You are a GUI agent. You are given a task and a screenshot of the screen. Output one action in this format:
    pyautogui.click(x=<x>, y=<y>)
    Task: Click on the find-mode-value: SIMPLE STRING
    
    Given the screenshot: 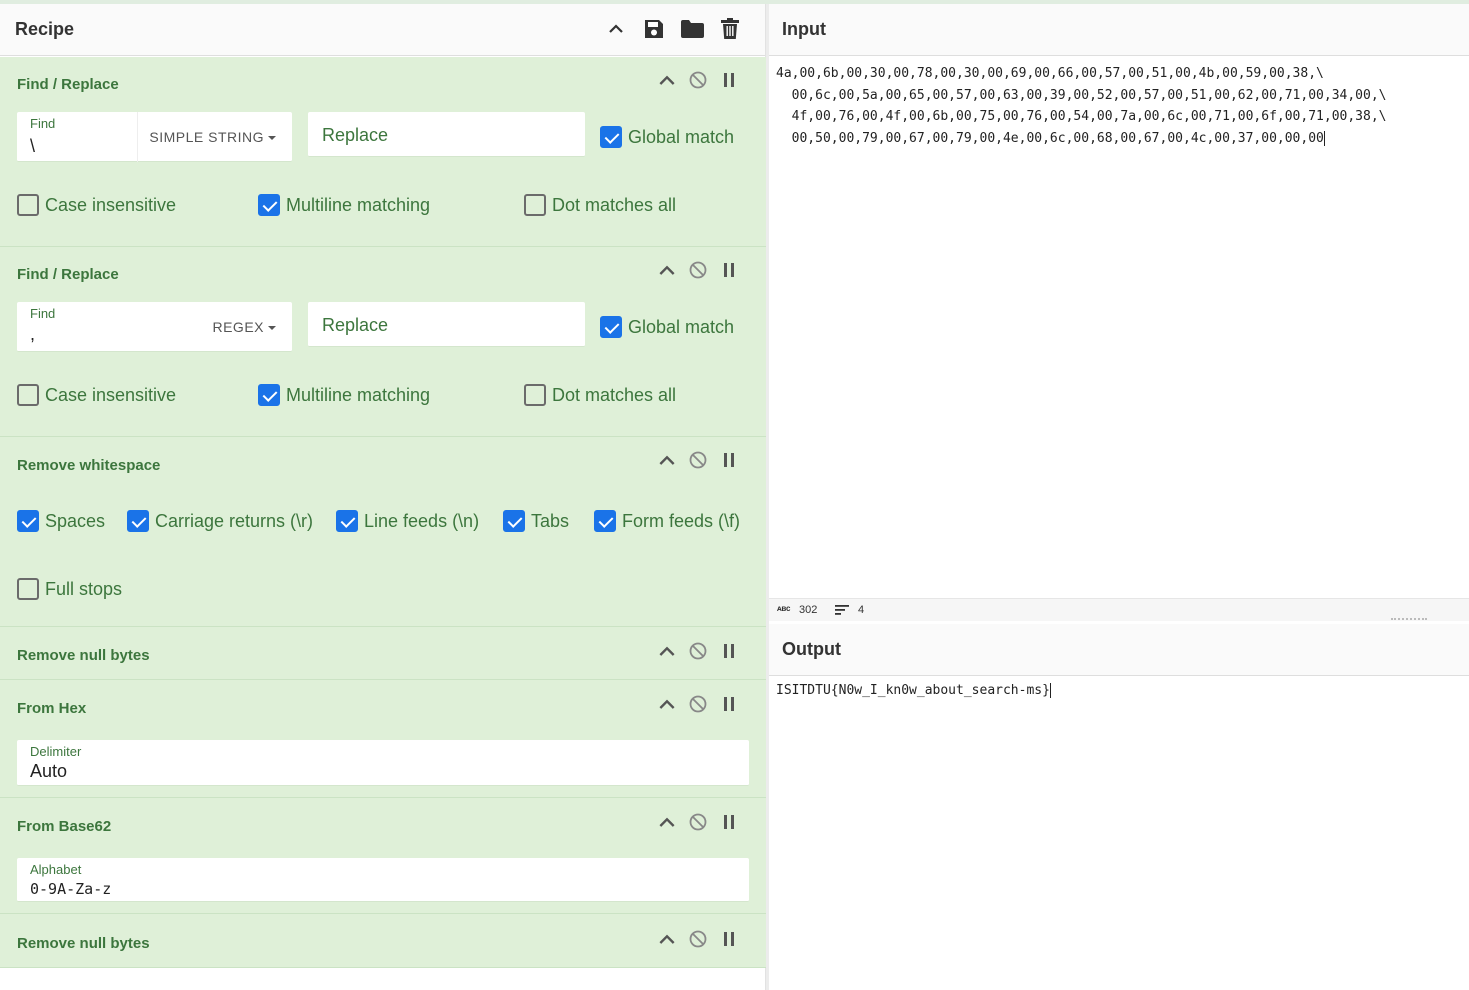 What is the action you would take?
    pyautogui.click(x=206, y=137)
    